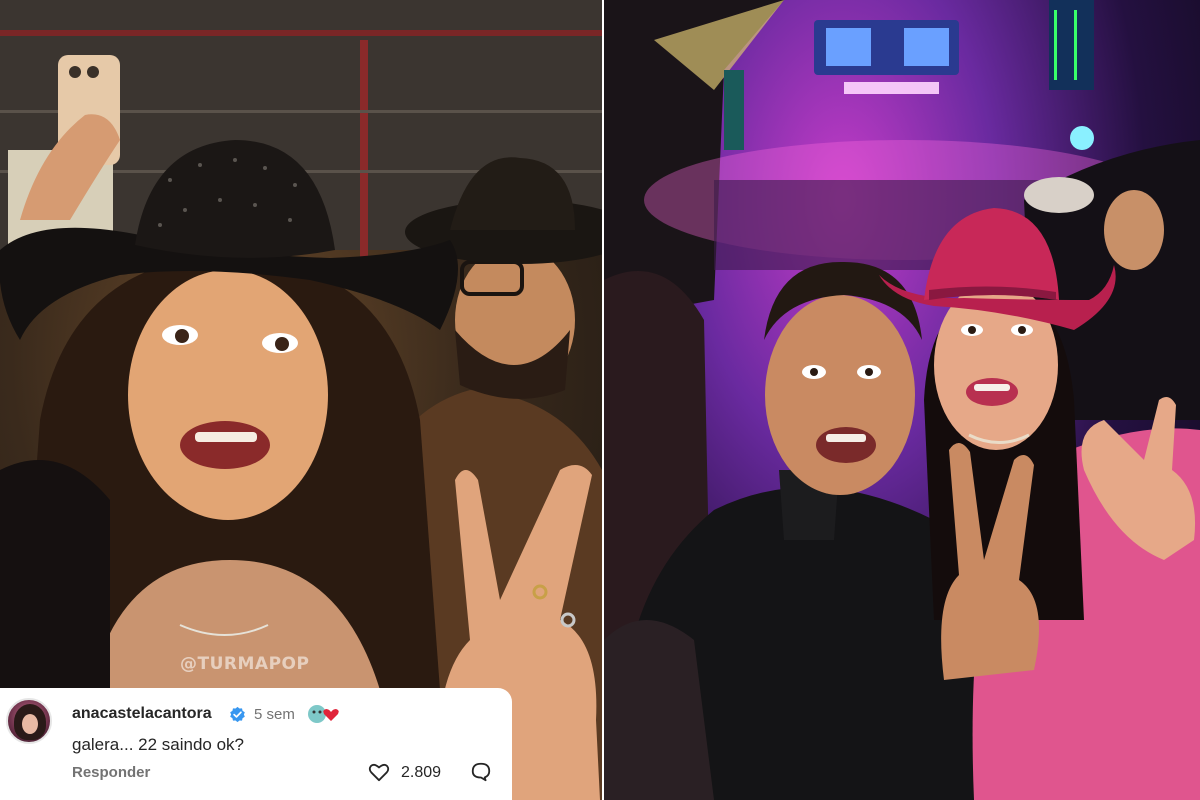 Image resolution: width=1200 pixels, height=800 pixels. Describe the element at coordinates (1059, 195) in the screenshot. I see `spectator-hat` at that location.